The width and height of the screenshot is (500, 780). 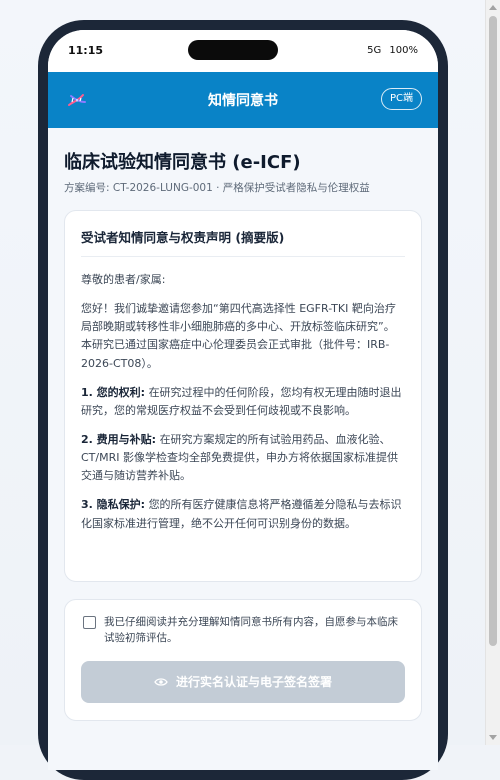 What do you see at coordinates (113, 505) in the screenshot?
I see `privacy-label: 3. 隐私保护:` at bounding box center [113, 505].